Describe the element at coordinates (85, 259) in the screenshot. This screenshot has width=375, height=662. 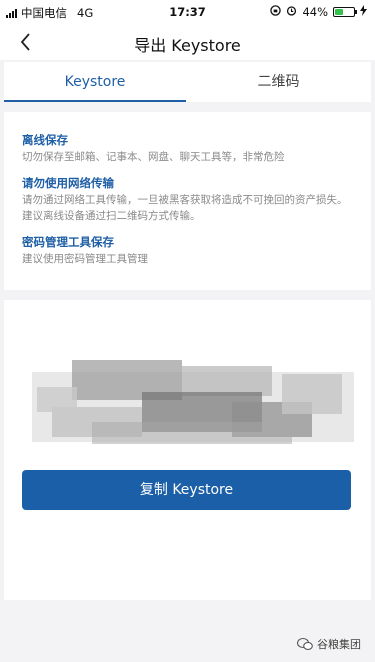
I see `tip-body: 建议使用密码管理工具管理` at that location.